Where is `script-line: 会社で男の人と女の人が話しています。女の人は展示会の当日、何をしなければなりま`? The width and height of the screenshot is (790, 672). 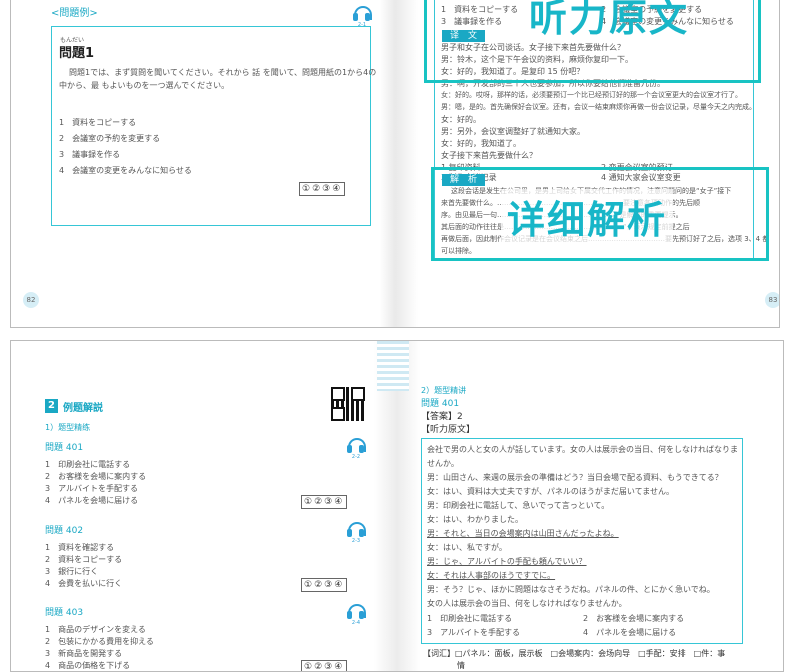 script-line: 会社で男の人と女の人が話しています。女の人は展示会の当日、何をしなければなりま is located at coordinates (582, 449).